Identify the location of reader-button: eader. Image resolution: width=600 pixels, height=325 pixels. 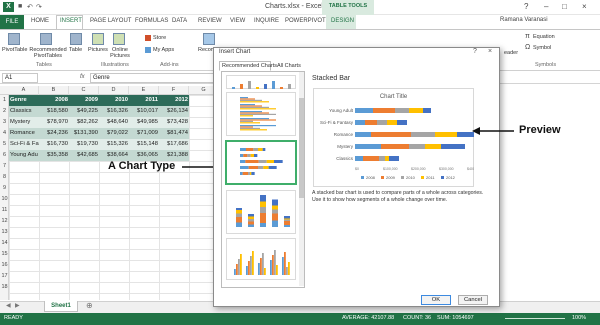
(511, 53).